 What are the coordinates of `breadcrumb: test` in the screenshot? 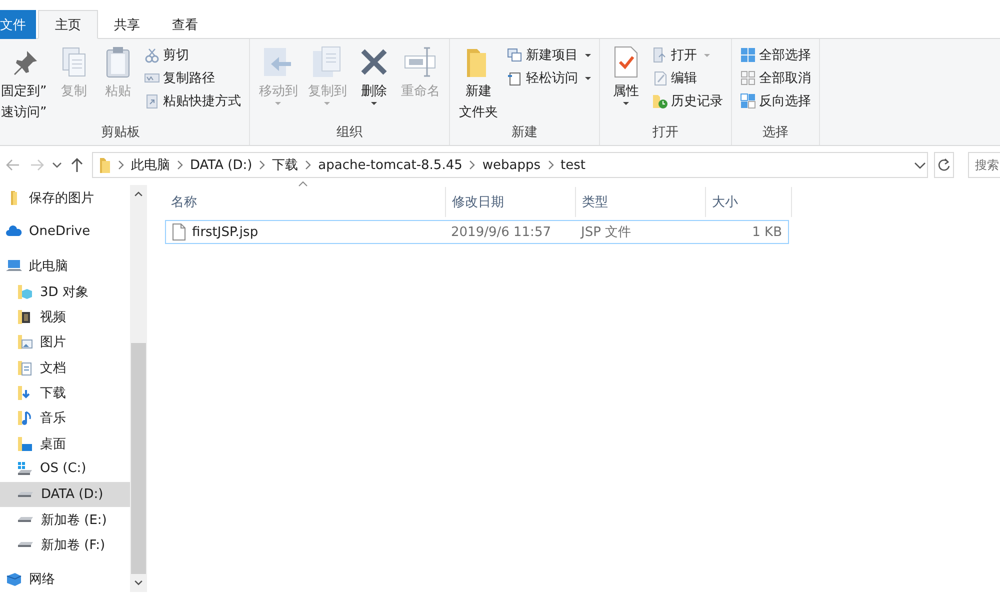 It's located at (573, 165).